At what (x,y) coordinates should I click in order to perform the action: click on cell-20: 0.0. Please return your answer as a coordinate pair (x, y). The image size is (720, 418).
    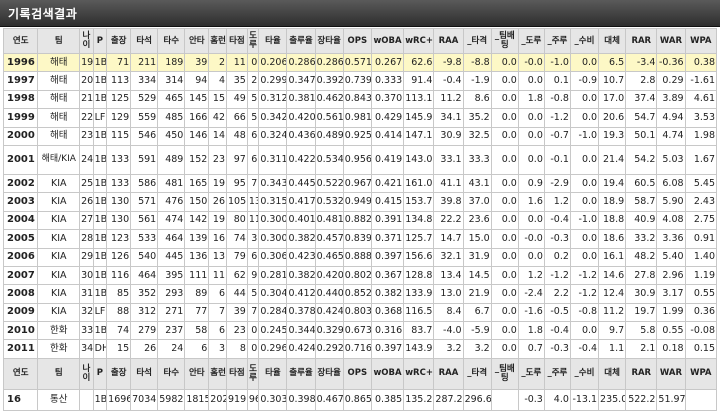
    Looking at the image, I should click on (504, 239).